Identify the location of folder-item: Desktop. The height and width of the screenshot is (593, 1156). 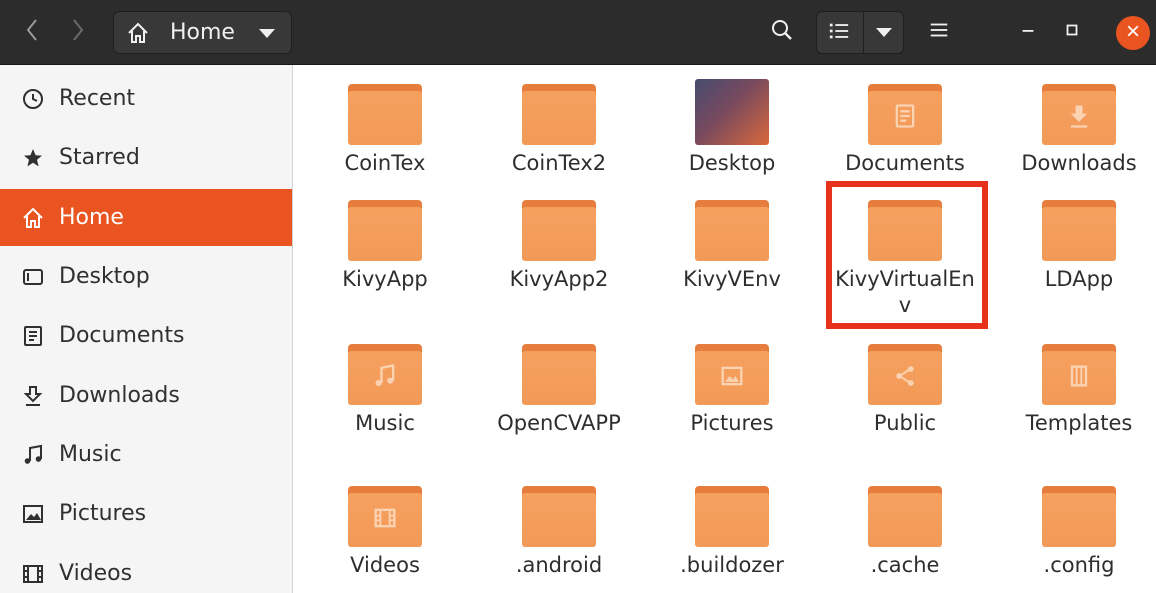
(732, 127).